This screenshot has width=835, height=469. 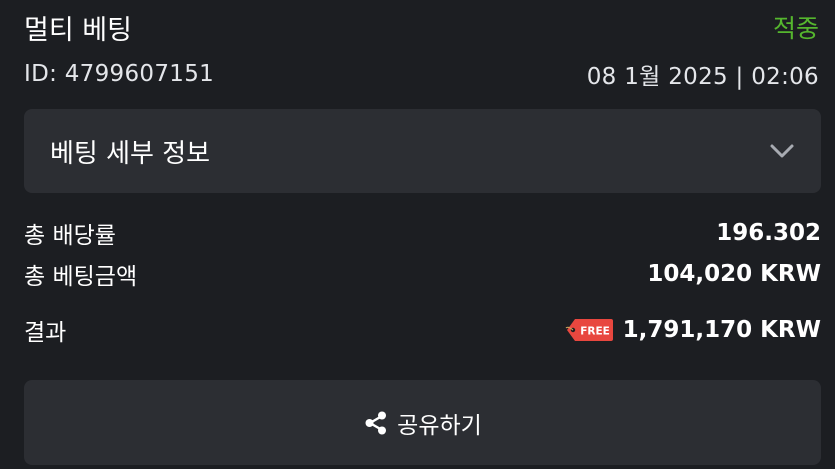 What do you see at coordinates (421, 27) in the screenshot?
I see `bet-header: 멀티 베팅 적중` at bounding box center [421, 27].